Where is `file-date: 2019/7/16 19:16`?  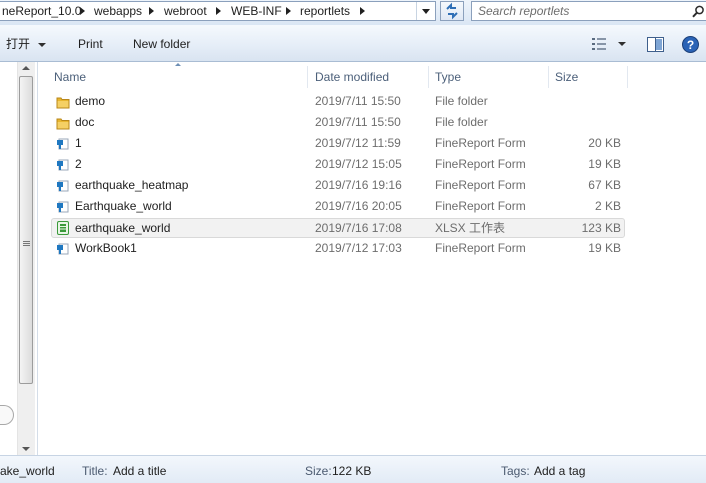
file-date: 2019/7/16 19:16 is located at coordinates (358, 185).